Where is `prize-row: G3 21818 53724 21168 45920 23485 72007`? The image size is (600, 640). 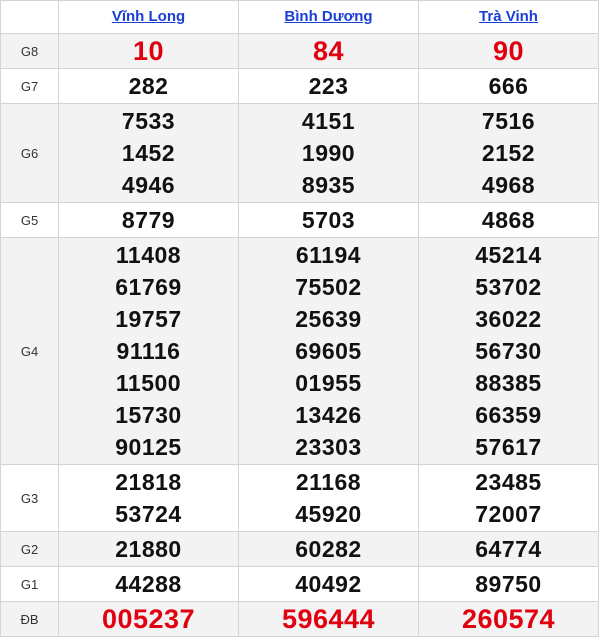 prize-row: G3 21818 53724 21168 45920 23485 72007 is located at coordinates (299, 498).